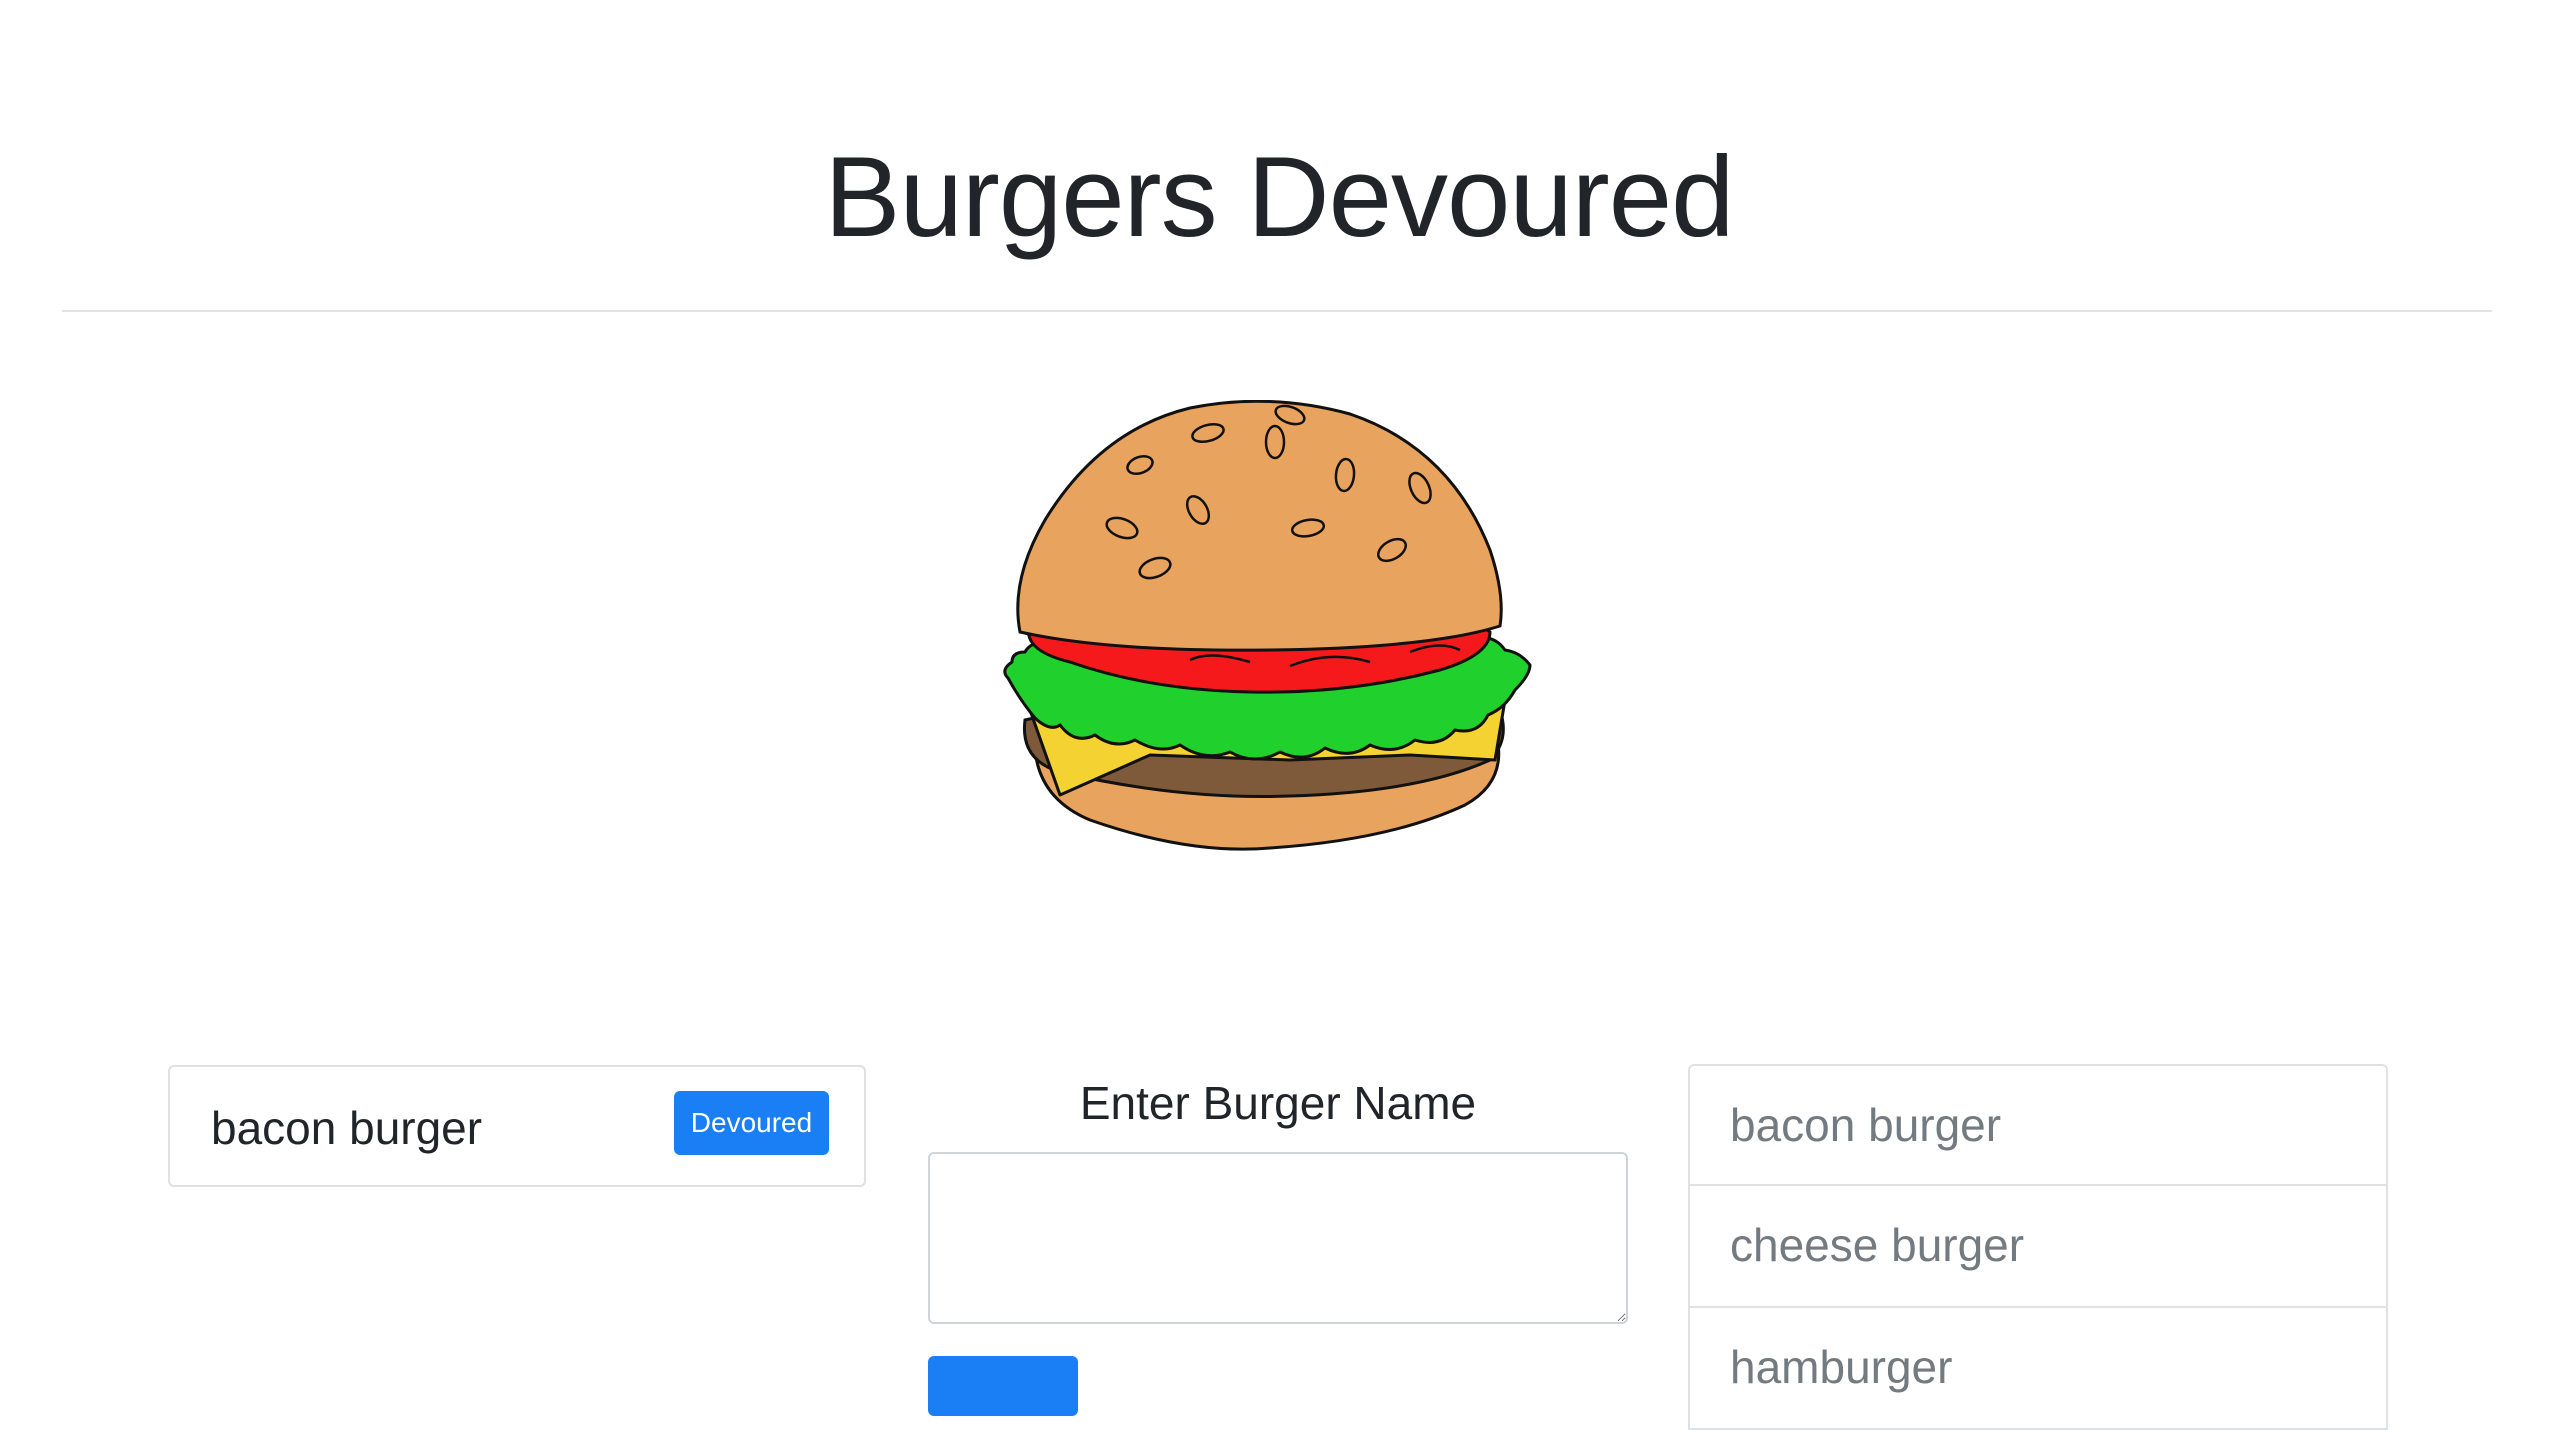 This screenshot has width=2558, height=1430. Describe the element at coordinates (1278, 1238) in the screenshot. I see `burger-name-input` at that location.